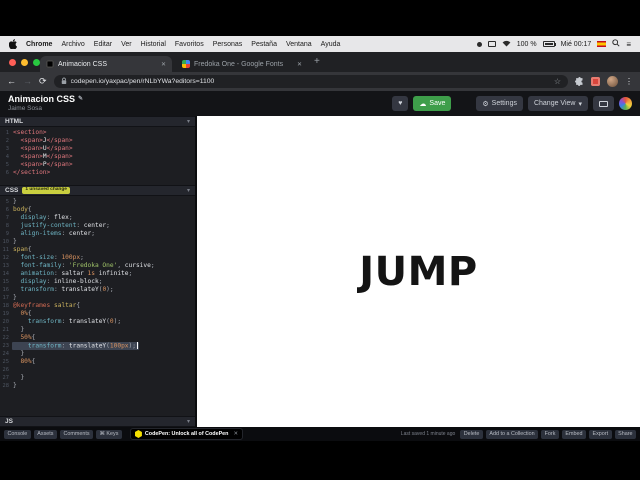  What do you see at coordinates (235, 434) in the screenshot?
I see `close-icon: ✕` at bounding box center [235, 434].